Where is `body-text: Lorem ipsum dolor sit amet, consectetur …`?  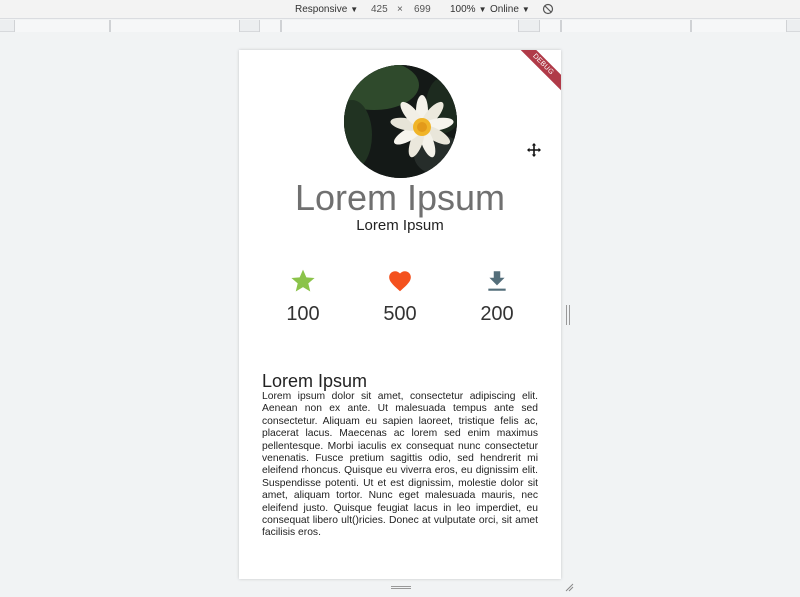
body-text: Lorem ipsum dolor sit amet, consectetur … is located at coordinates (400, 465).